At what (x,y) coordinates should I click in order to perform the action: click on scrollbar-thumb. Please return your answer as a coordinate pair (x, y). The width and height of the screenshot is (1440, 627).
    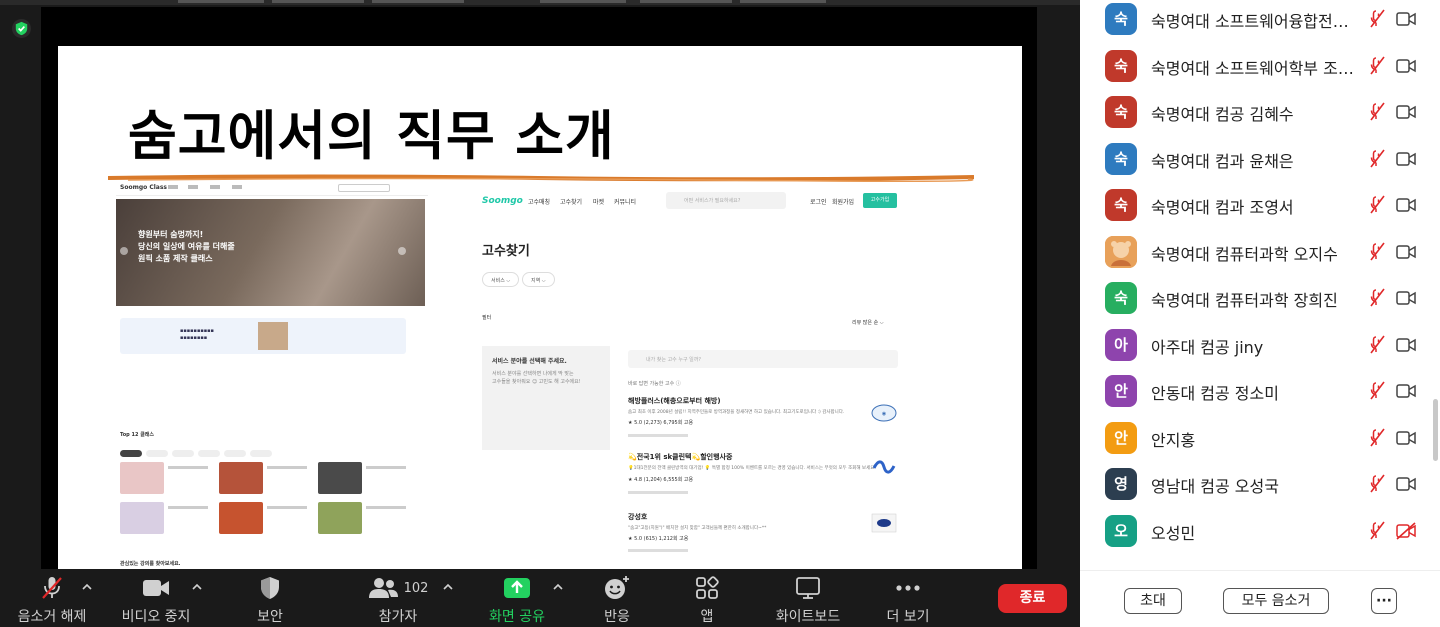
    Looking at the image, I should click on (1435, 430).